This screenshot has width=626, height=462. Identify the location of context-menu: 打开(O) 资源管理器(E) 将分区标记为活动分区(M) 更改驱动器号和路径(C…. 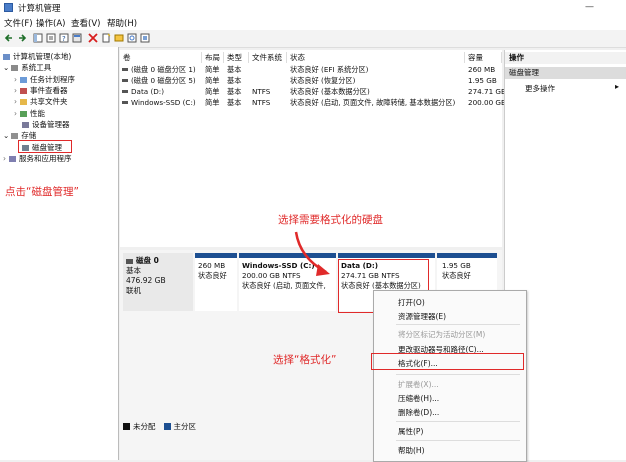
(449, 376).